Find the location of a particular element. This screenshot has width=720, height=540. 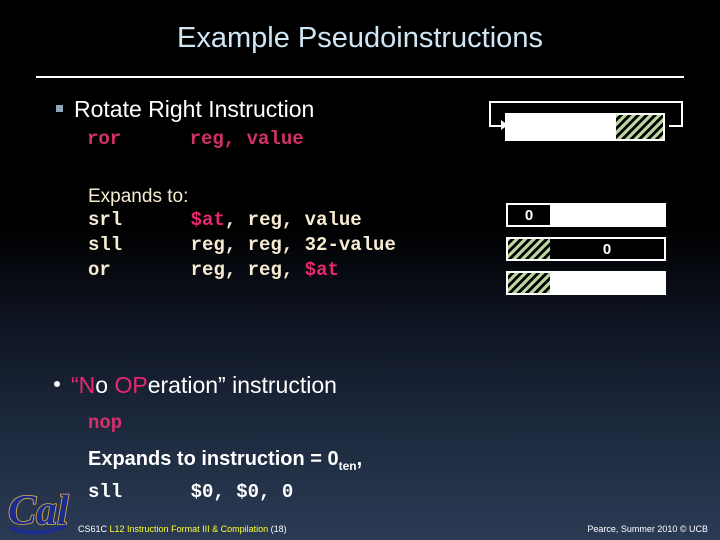

rotate-seg-hatch is located at coordinates (639, 127).